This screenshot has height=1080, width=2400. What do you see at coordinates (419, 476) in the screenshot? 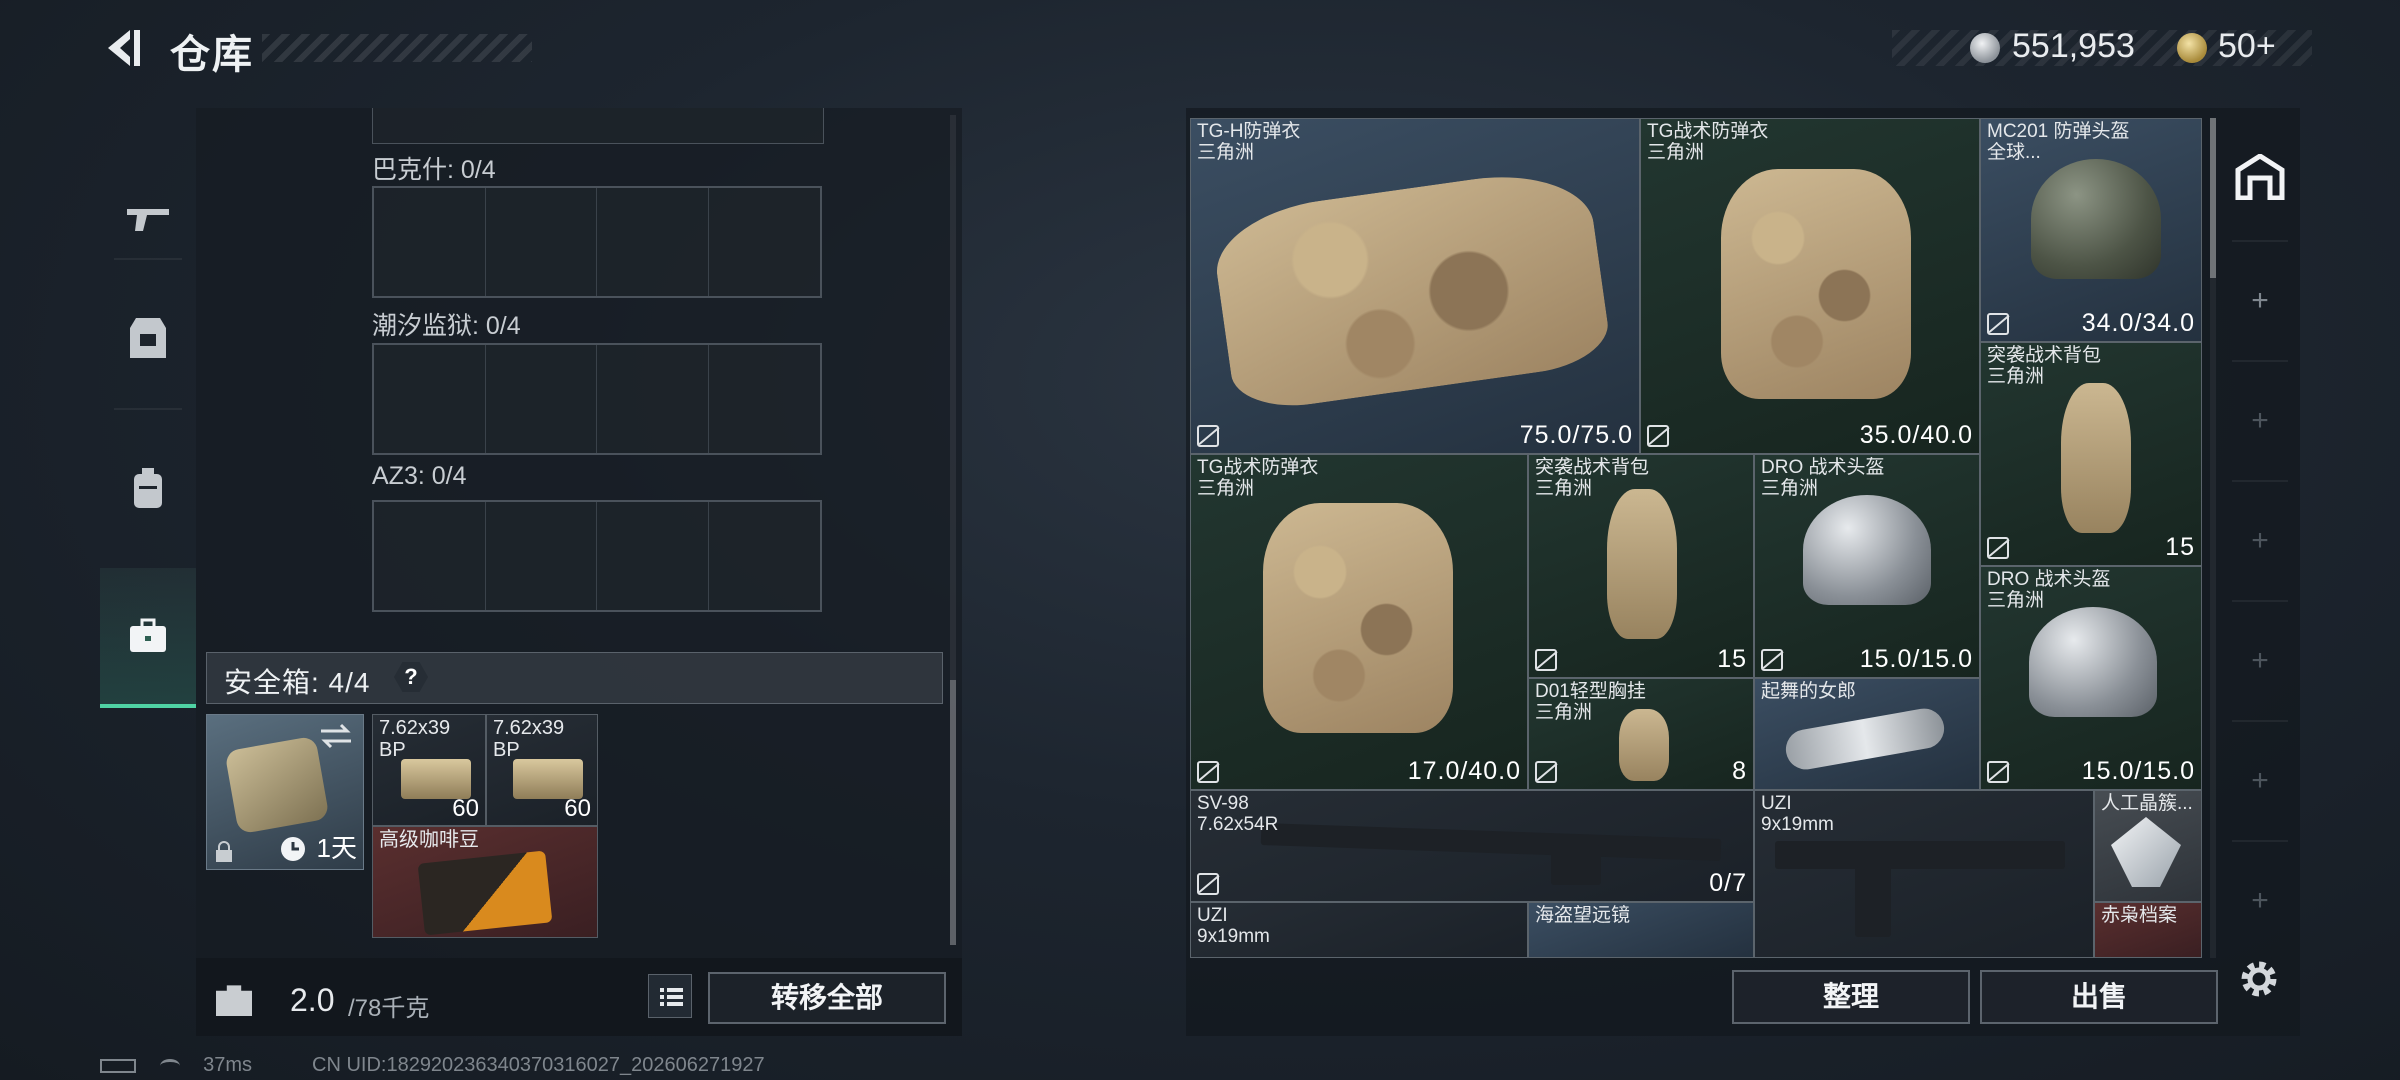
I see `slot-label: AZ3: 0/4` at bounding box center [419, 476].